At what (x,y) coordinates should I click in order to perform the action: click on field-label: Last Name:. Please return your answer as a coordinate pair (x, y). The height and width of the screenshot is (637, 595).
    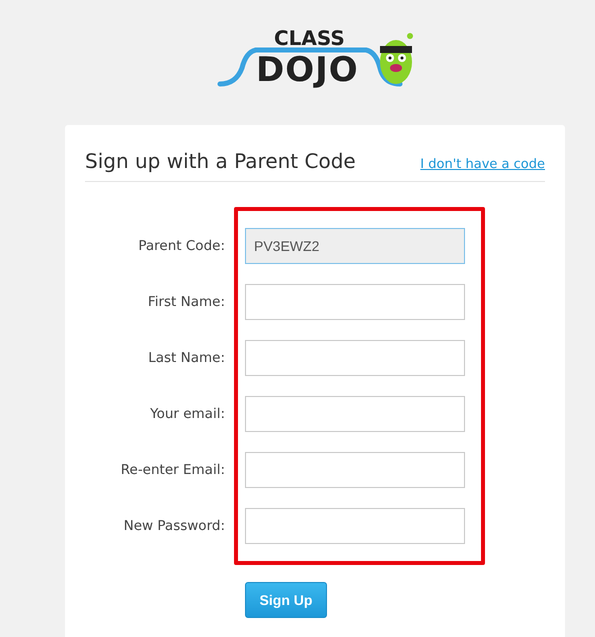
    Looking at the image, I should click on (186, 358).